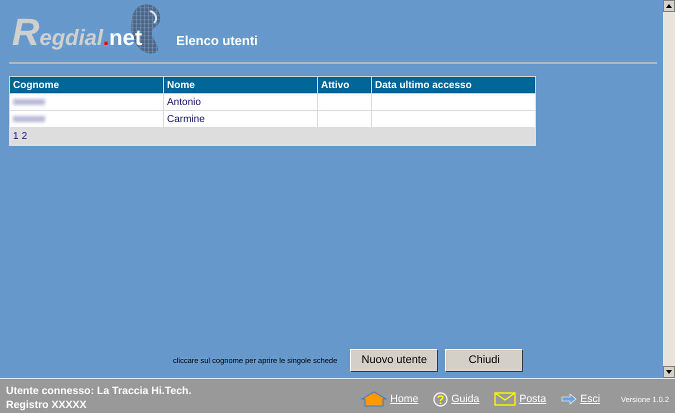 This screenshot has width=675, height=413. I want to click on page-link: 1, so click(16, 136).